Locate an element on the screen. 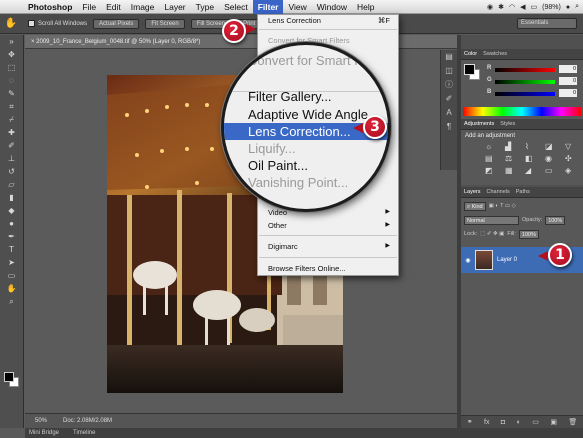 The image size is (583, 438). blend-mode-dropdown: Normal is located at coordinates (491, 220).